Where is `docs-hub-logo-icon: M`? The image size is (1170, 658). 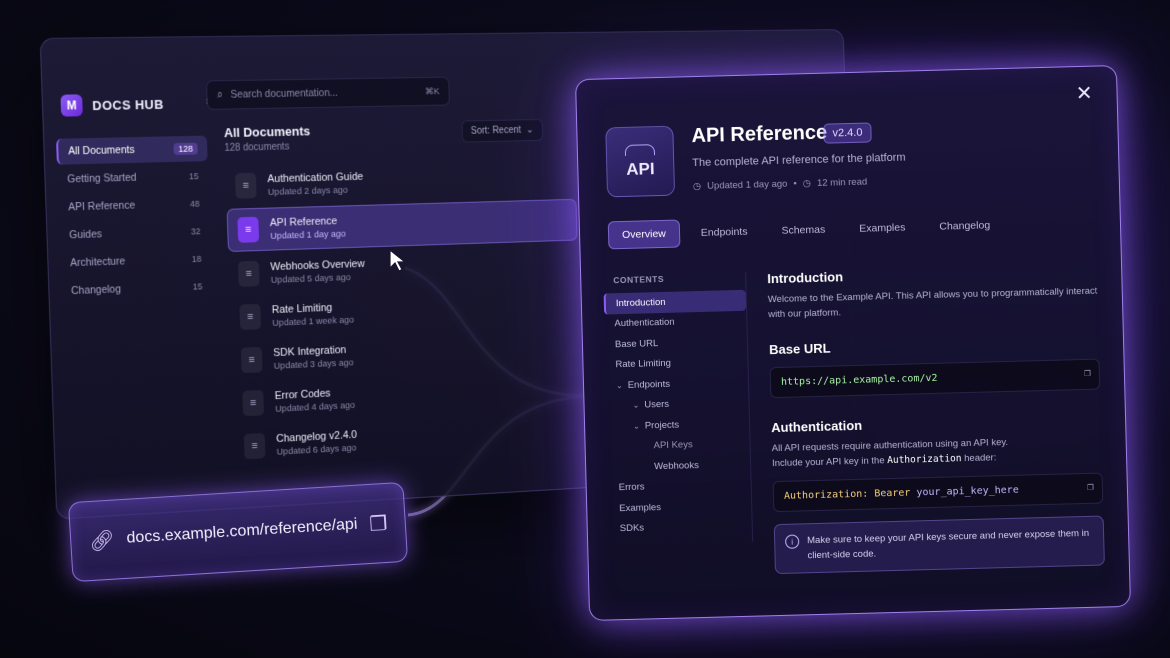
docs-hub-logo-icon: M is located at coordinates (71, 105).